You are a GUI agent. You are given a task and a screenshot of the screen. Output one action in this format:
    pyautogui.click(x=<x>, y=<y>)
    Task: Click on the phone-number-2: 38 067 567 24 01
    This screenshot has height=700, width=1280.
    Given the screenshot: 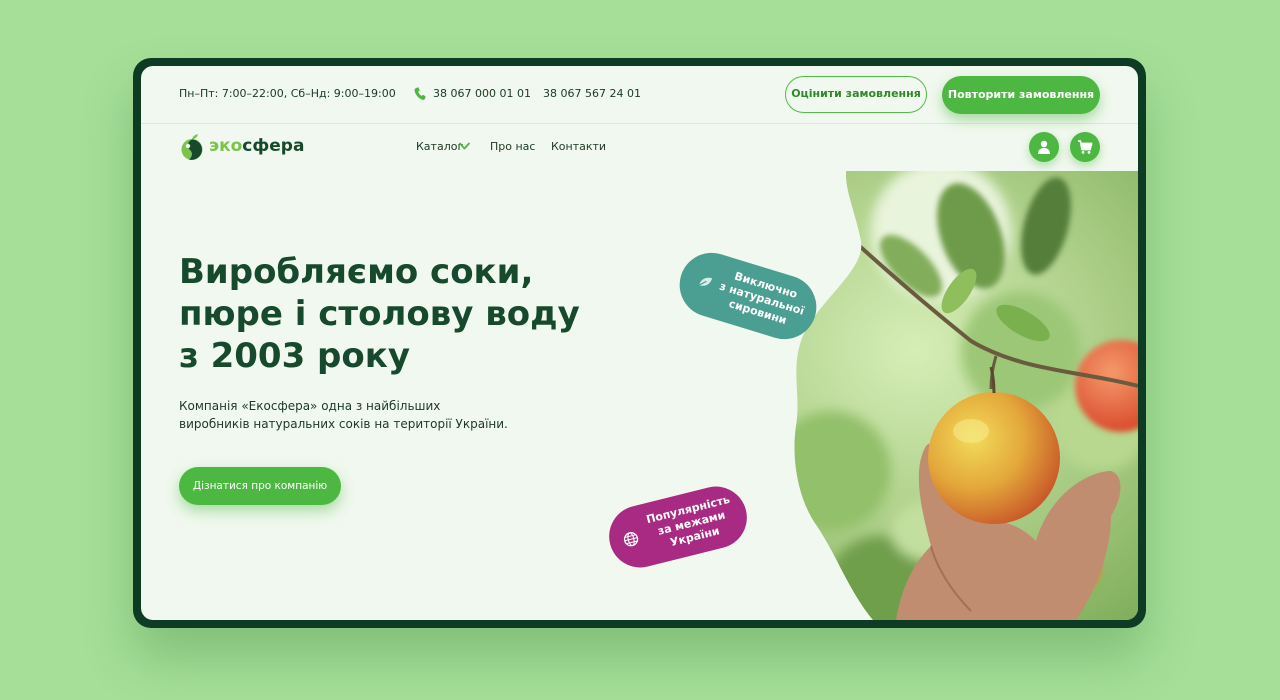 What is the action you would take?
    pyautogui.click(x=592, y=93)
    